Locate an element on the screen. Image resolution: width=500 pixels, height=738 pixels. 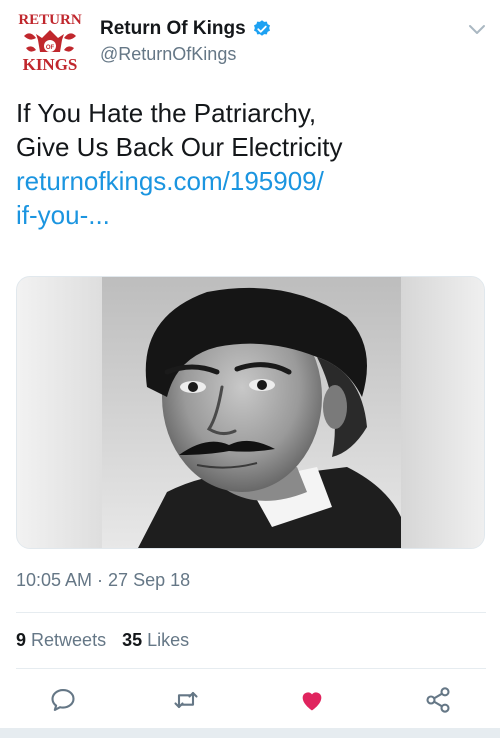
return-of-kings-logo: RETURN OF KINGS is located at coordinates (50, 43).